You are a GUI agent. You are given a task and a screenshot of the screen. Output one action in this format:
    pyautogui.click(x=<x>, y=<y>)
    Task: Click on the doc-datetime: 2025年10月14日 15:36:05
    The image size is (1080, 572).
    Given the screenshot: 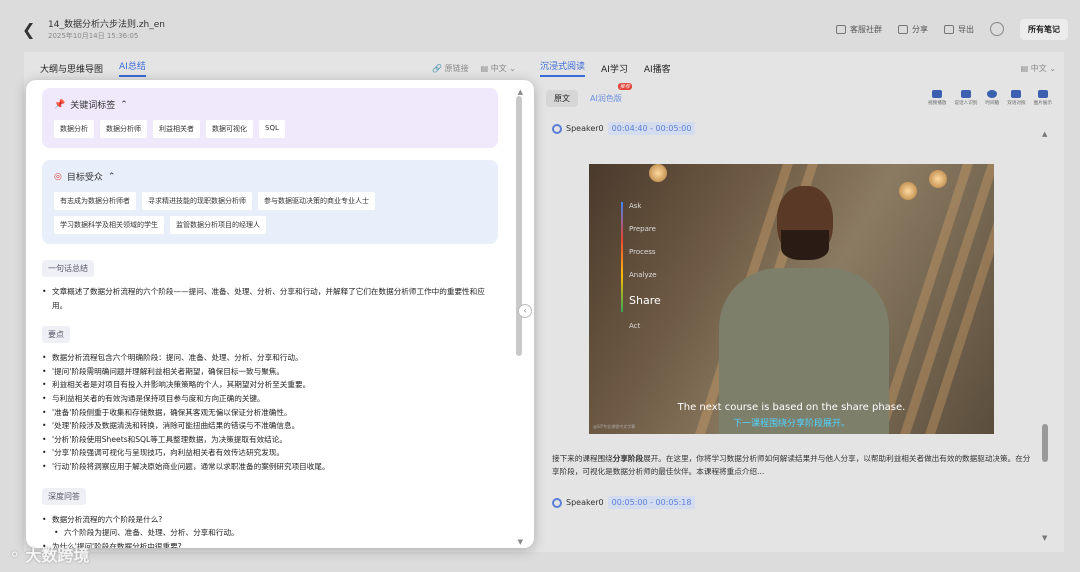 What is the action you would take?
    pyautogui.click(x=93, y=36)
    